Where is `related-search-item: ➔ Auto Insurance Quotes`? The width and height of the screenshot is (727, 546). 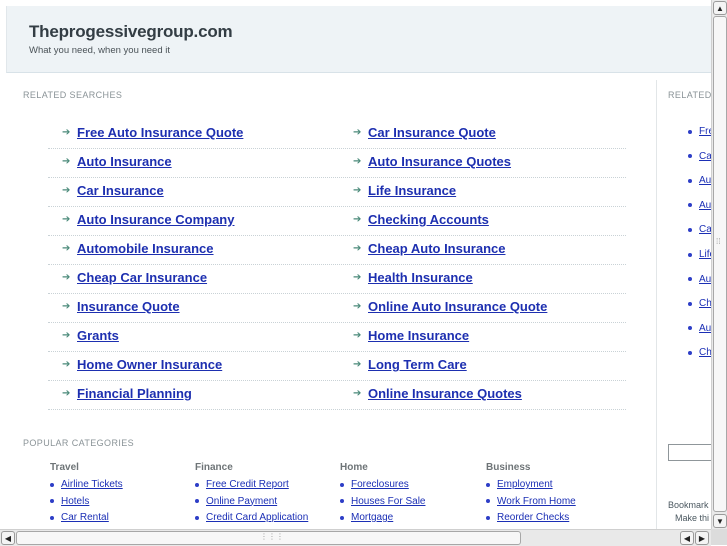
related-search-item: ➔ Auto Insurance Quotes is located at coordinates (432, 161).